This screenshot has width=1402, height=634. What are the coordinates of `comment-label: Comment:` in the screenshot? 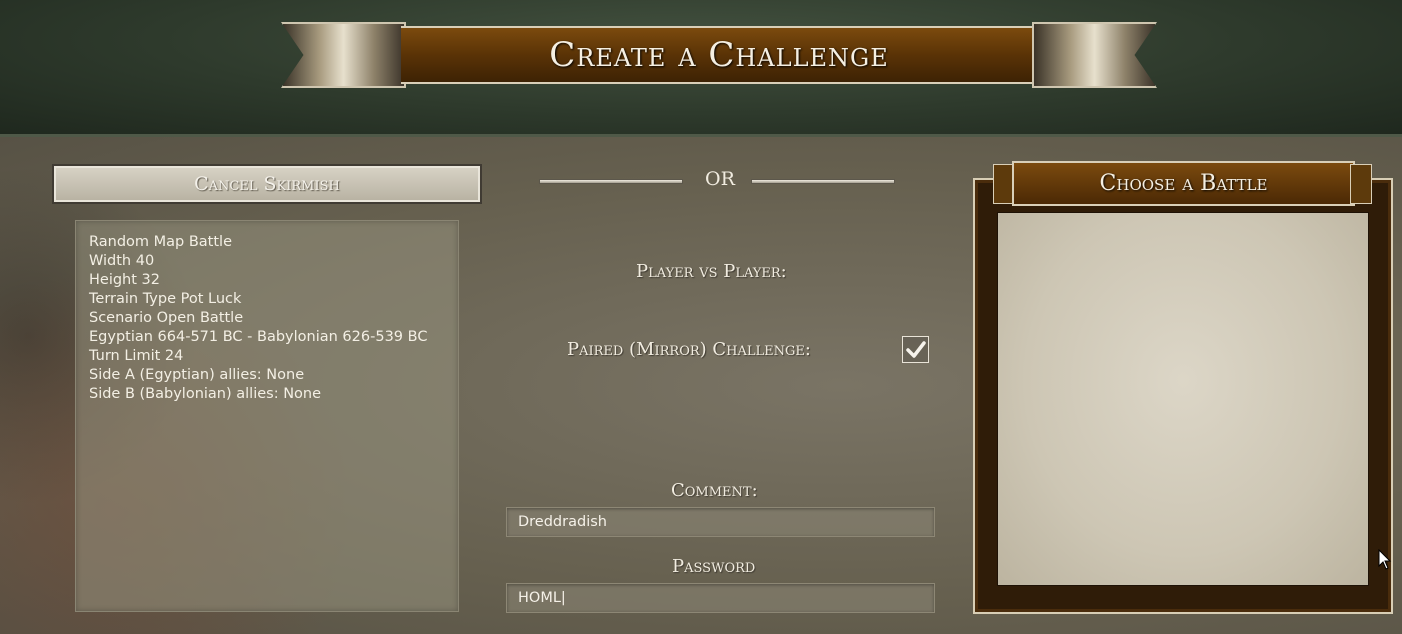 It's located at (714, 490).